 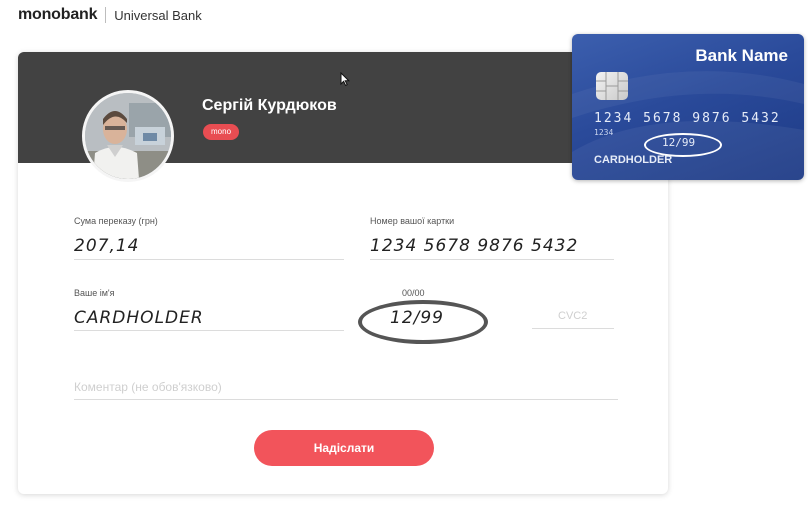 I want to click on amount-underline, so click(x=209, y=259).